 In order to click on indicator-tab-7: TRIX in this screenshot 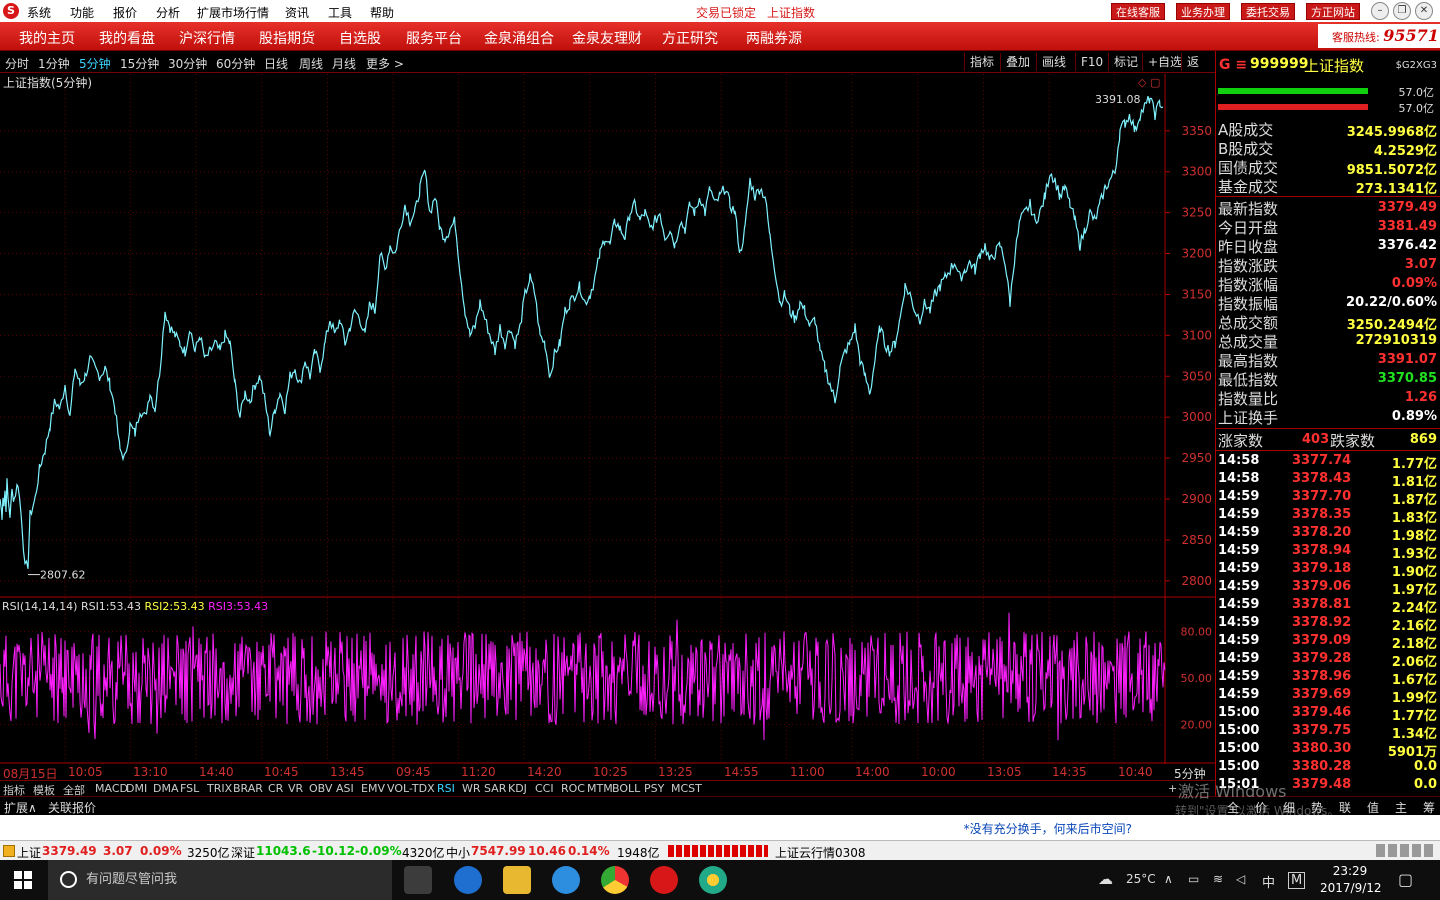, I will do `click(219, 788)`.